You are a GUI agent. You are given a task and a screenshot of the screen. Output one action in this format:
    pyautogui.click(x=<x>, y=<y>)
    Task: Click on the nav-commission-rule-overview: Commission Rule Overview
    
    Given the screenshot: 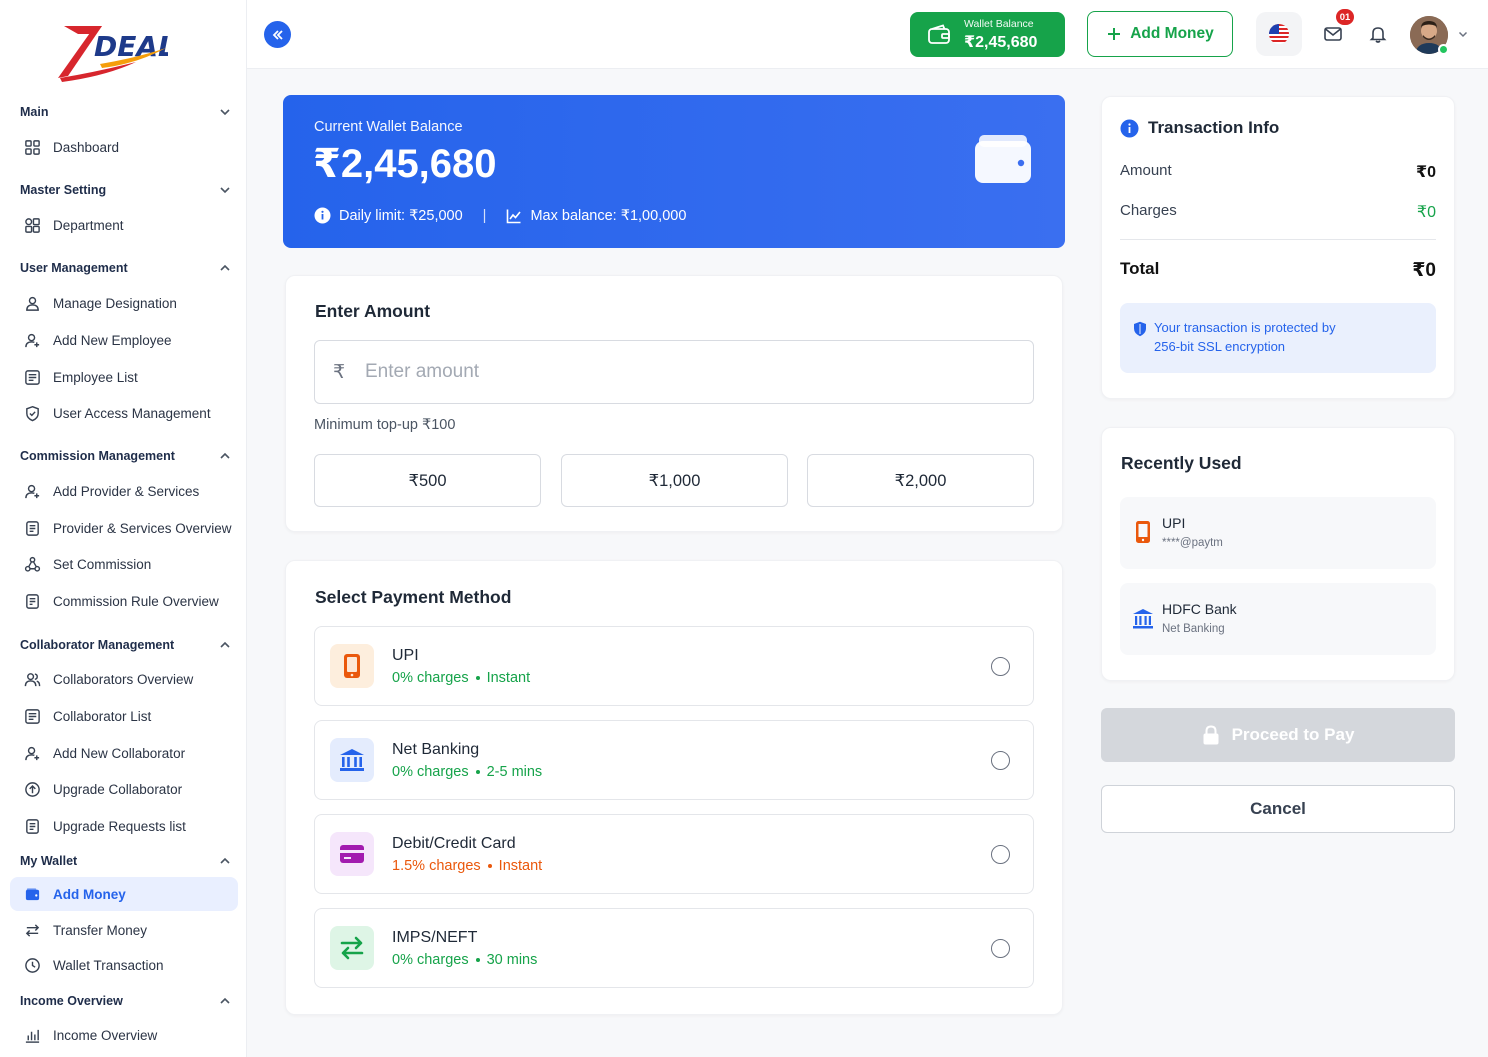 What is the action you would take?
    pyautogui.click(x=124, y=601)
    